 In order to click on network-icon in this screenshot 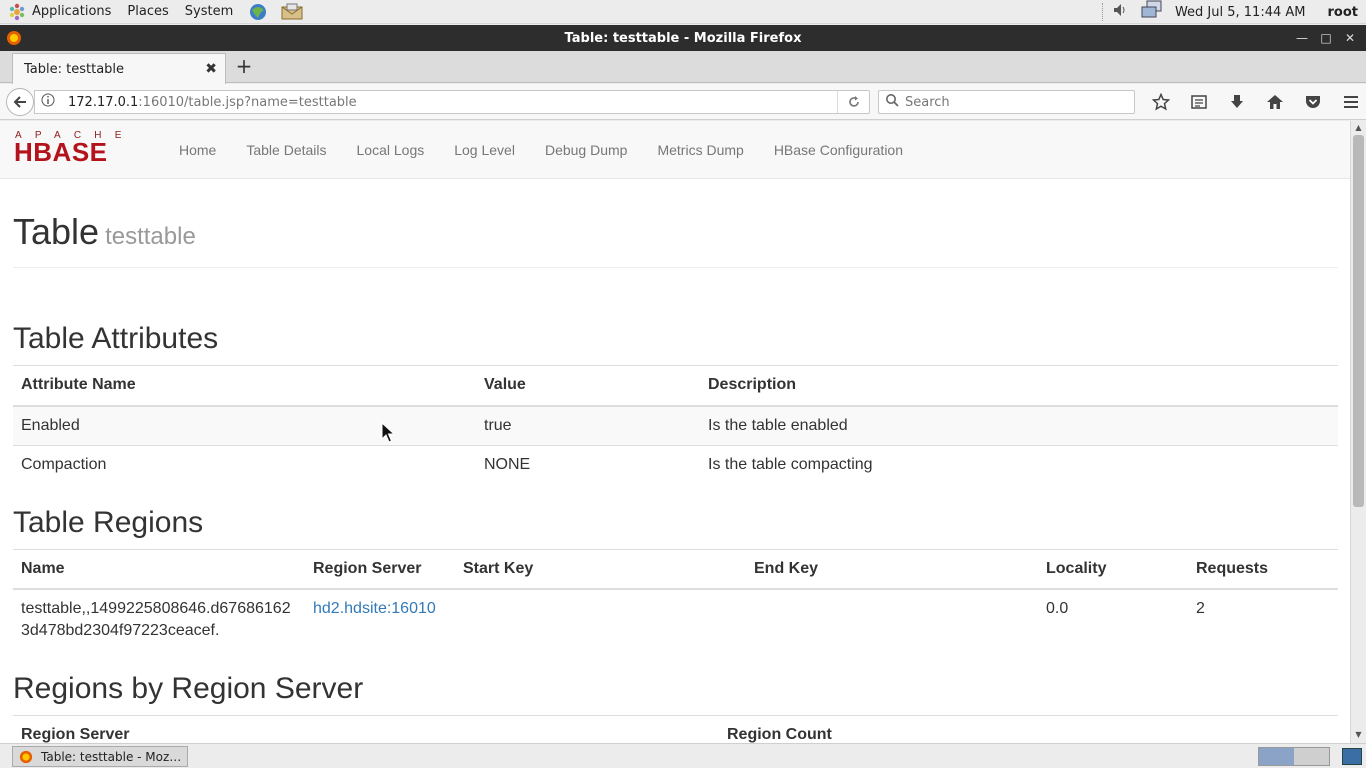, I will do `click(1152, 12)`.